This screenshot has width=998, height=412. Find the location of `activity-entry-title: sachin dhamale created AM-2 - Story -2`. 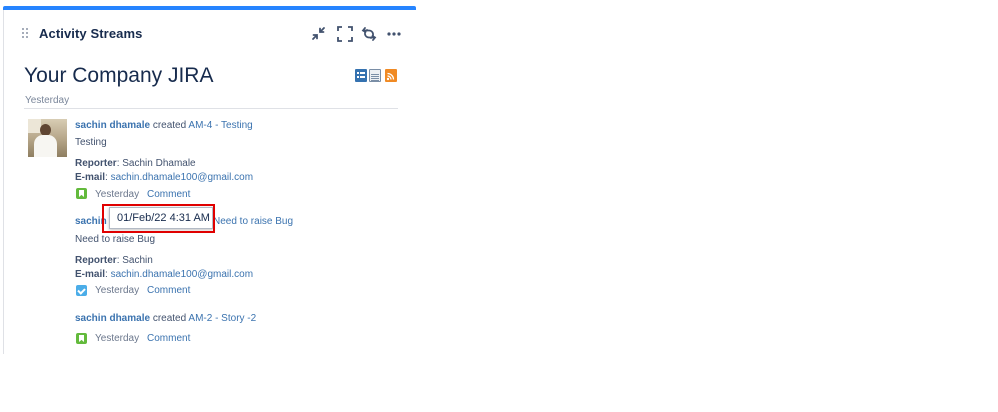

activity-entry-title: sachin dhamale created AM-2 - Story -2 is located at coordinates (165, 318).